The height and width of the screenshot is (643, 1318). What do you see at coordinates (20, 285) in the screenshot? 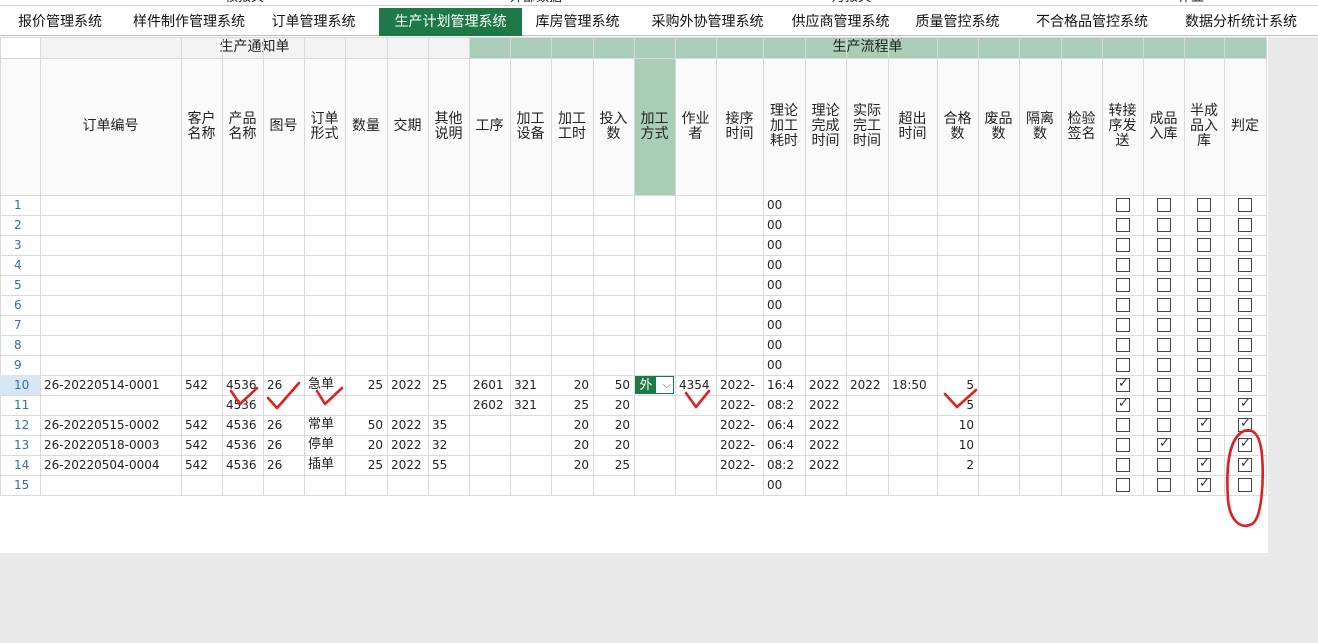
I see `row-number: 5` at bounding box center [20, 285].